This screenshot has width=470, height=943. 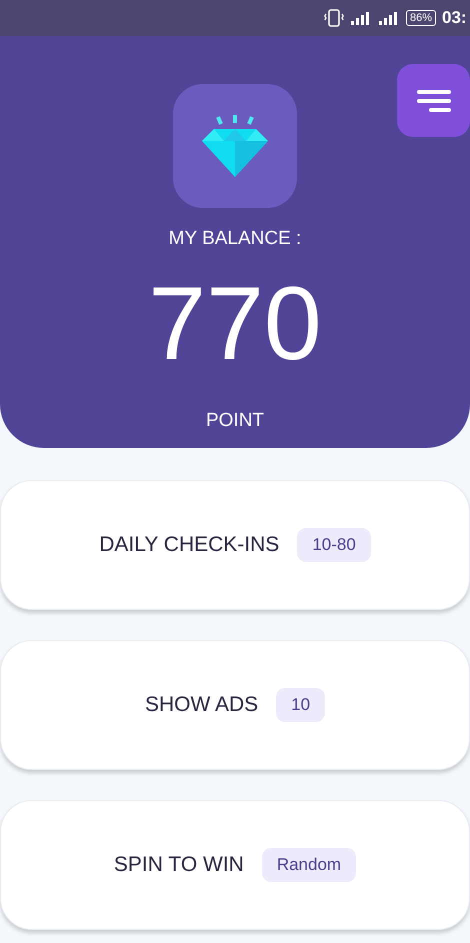 I want to click on menu-icon, so click(x=433, y=100).